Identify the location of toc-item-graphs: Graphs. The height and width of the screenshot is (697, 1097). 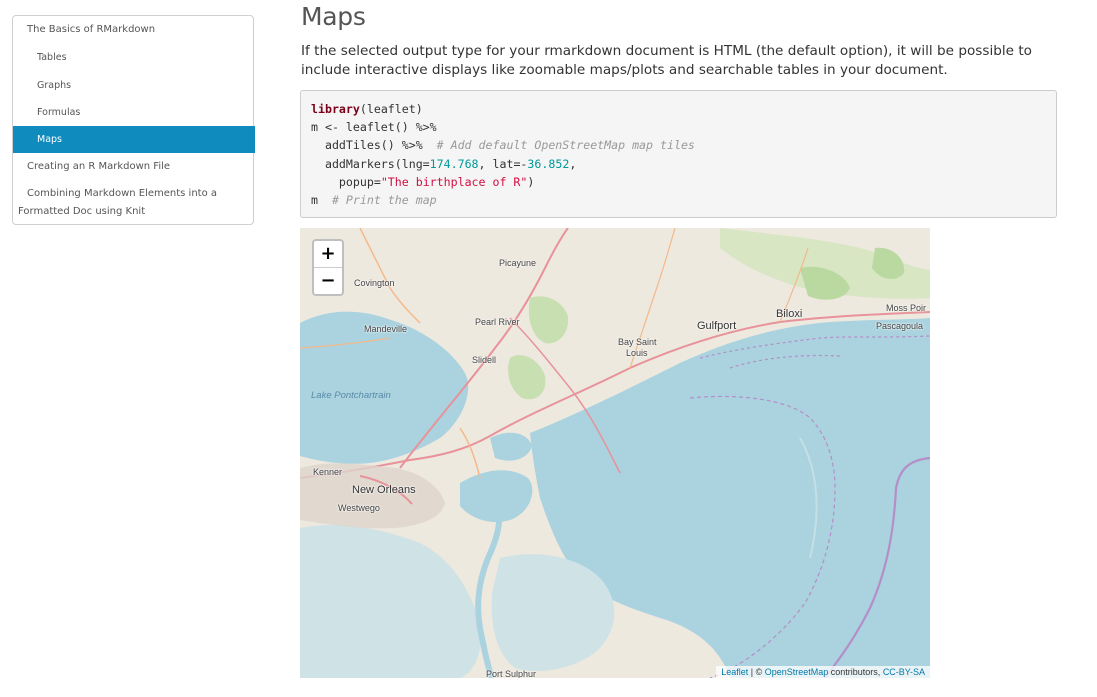
(133, 86).